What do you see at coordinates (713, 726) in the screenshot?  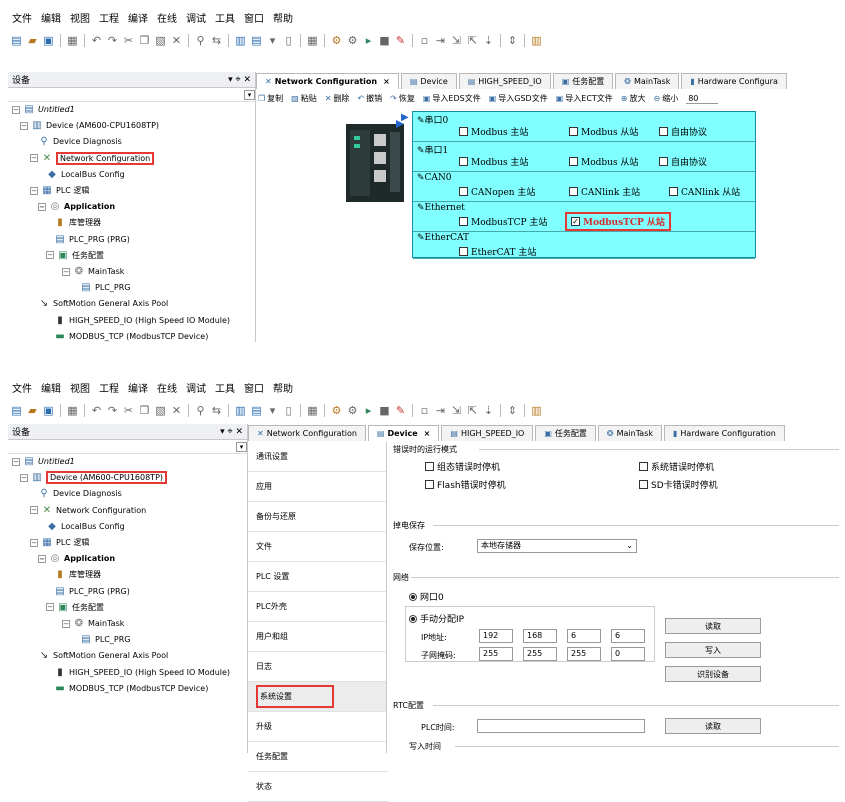 I see `rtc-read-button: 读取` at bounding box center [713, 726].